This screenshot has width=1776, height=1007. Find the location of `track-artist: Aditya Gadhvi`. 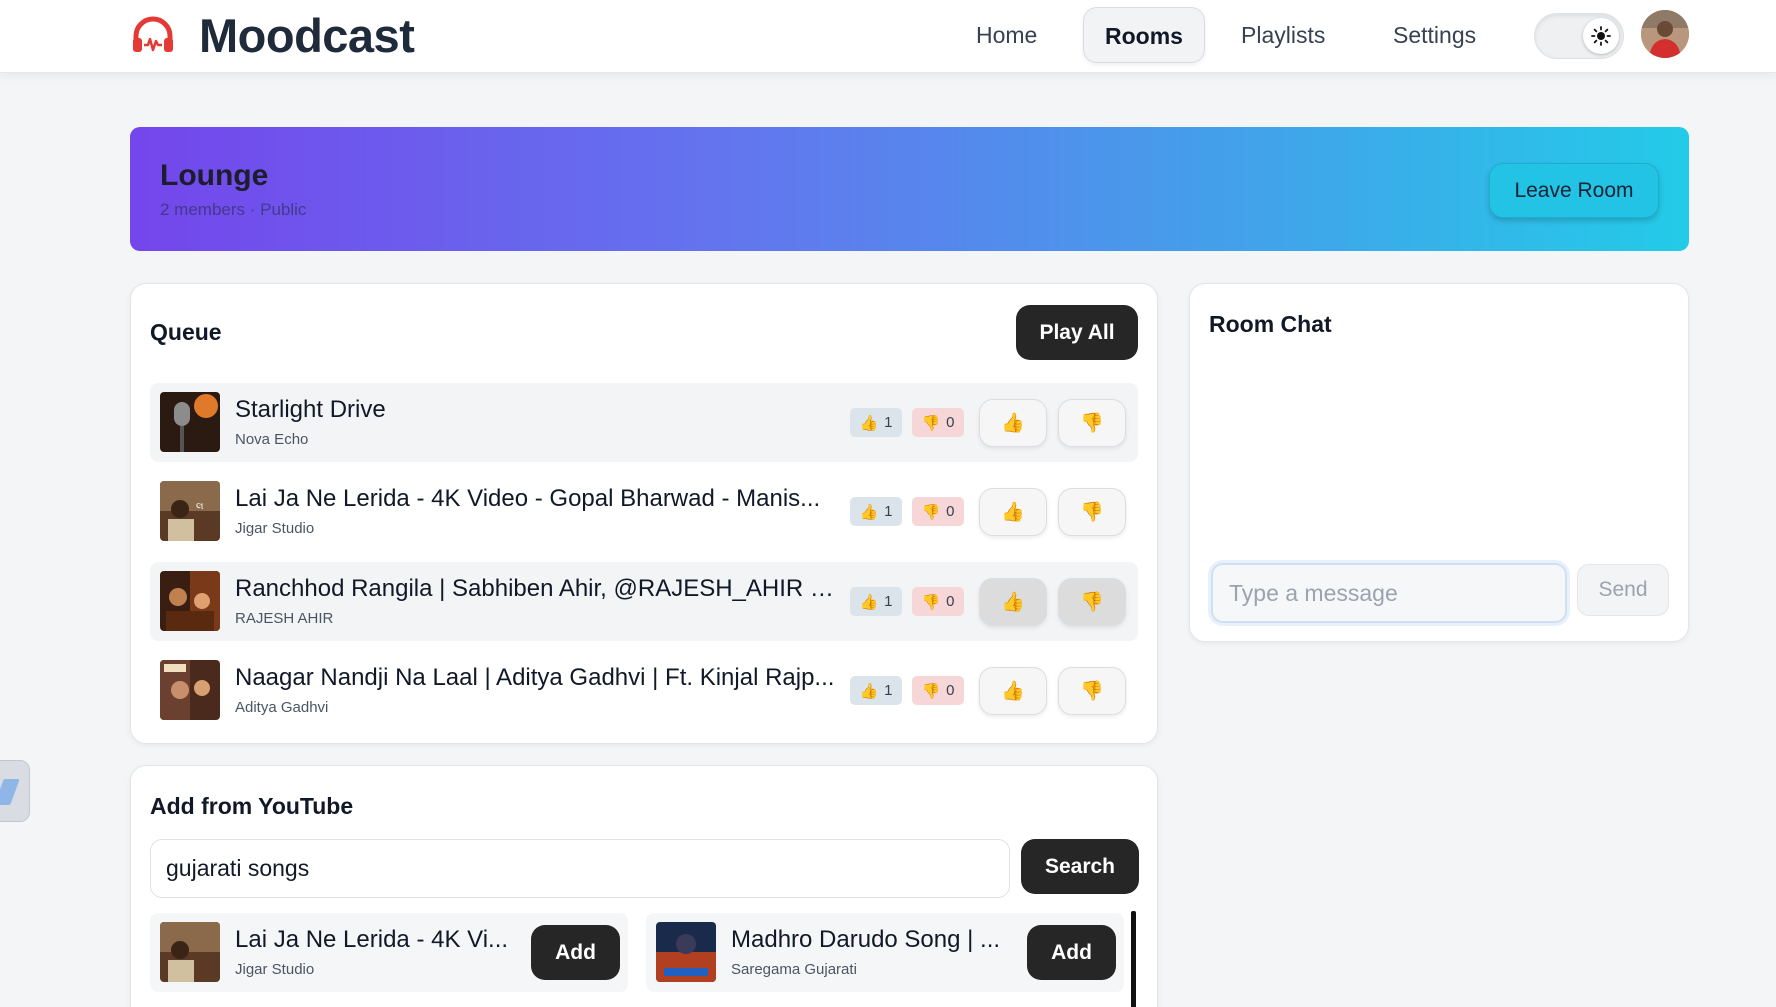

track-artist: Aditya Gadhvi is located at coordinates (282, 707).